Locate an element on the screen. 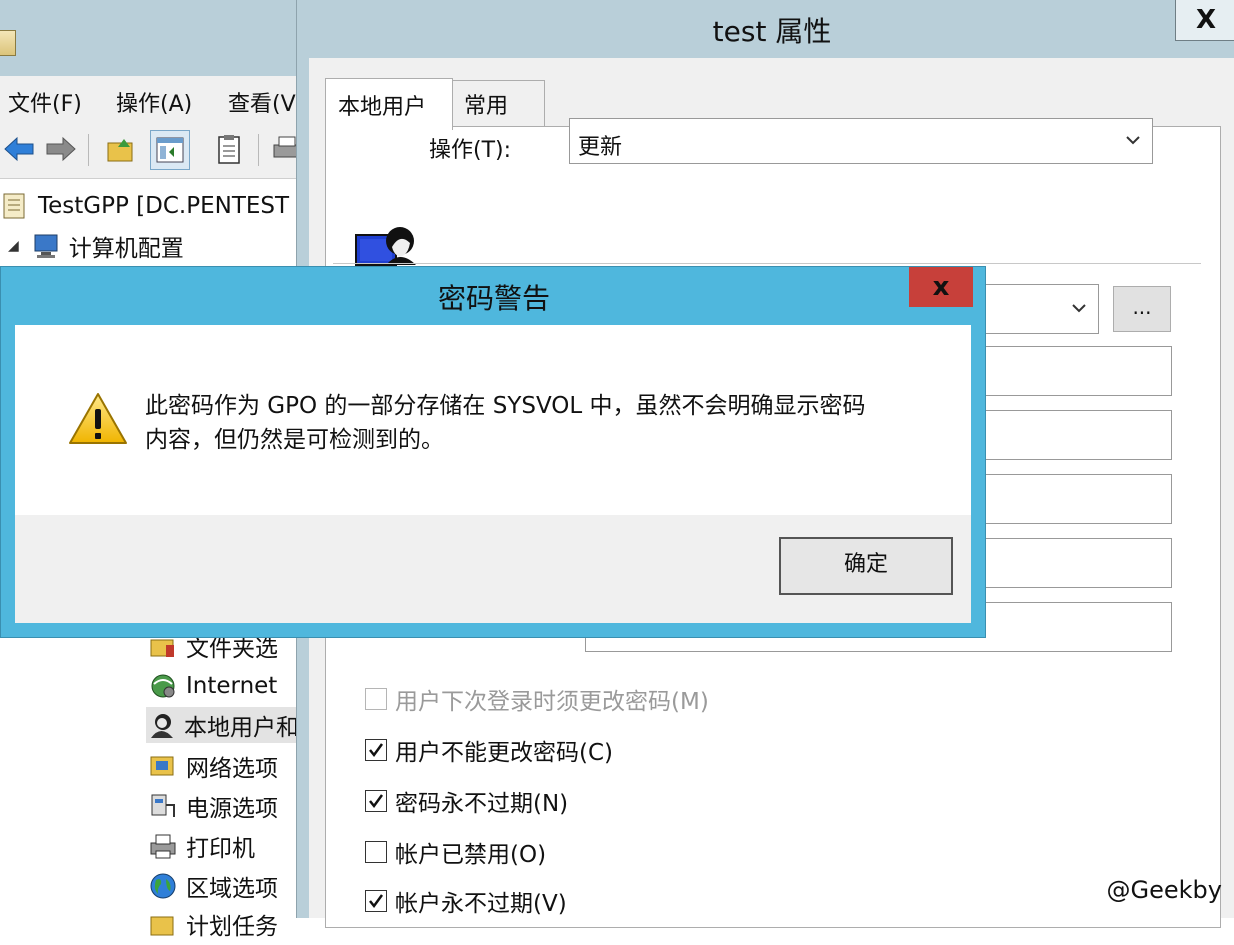 This screenshot has width=1234, height=945. warning-message-line: 此密码作为 GPO 的一部分存储在 SYSVOL 中，虽然不会明确显示密码 is located at coordinates (505, 406).